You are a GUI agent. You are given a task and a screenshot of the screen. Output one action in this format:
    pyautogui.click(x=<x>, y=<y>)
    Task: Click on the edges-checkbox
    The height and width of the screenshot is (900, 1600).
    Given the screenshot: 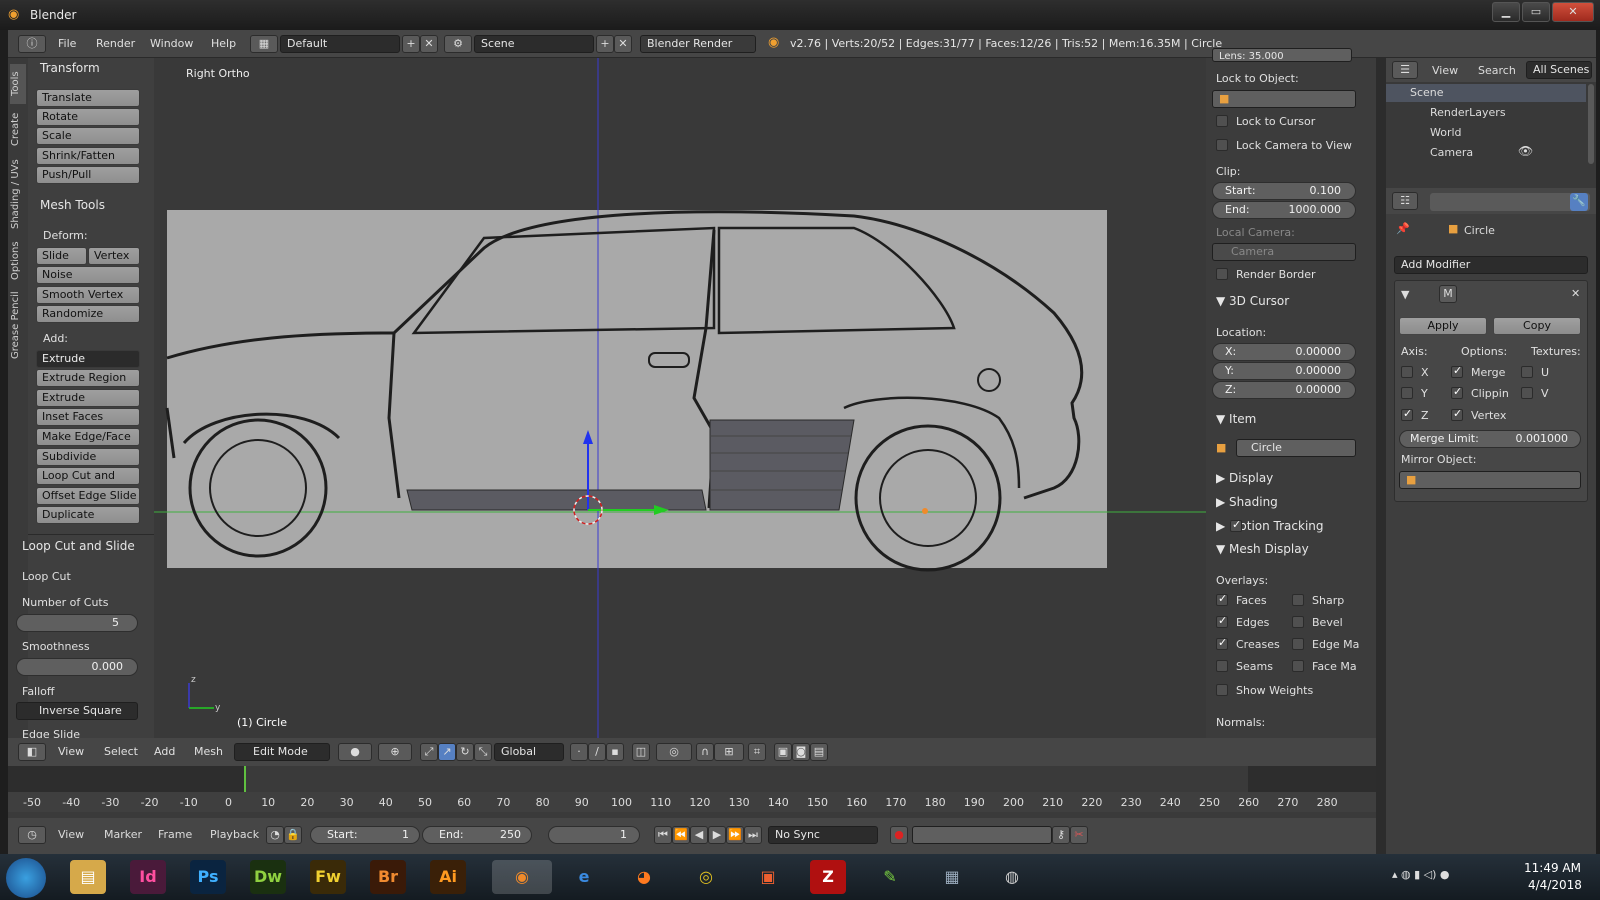 What is the action you would take?
    pyautogui.click(x=1222, y=621)
    